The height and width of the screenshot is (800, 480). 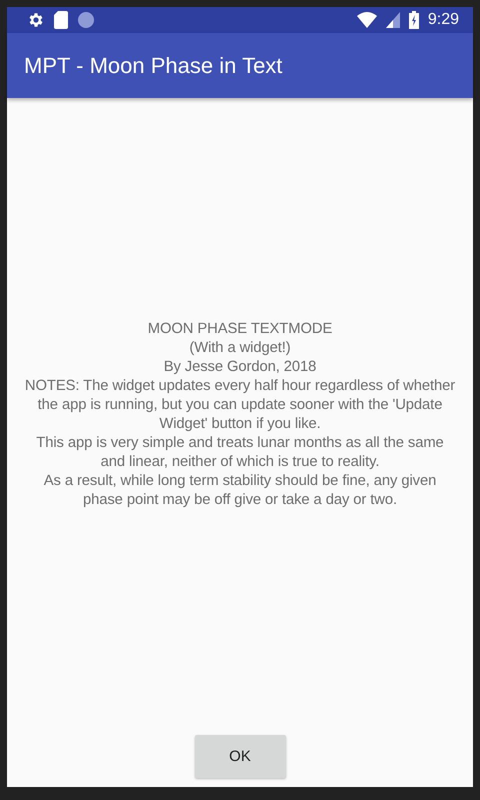 What do you see at coordinates (86, 20) in the screenshot?
I see `circle-icon` at bounding box center [86, 20].